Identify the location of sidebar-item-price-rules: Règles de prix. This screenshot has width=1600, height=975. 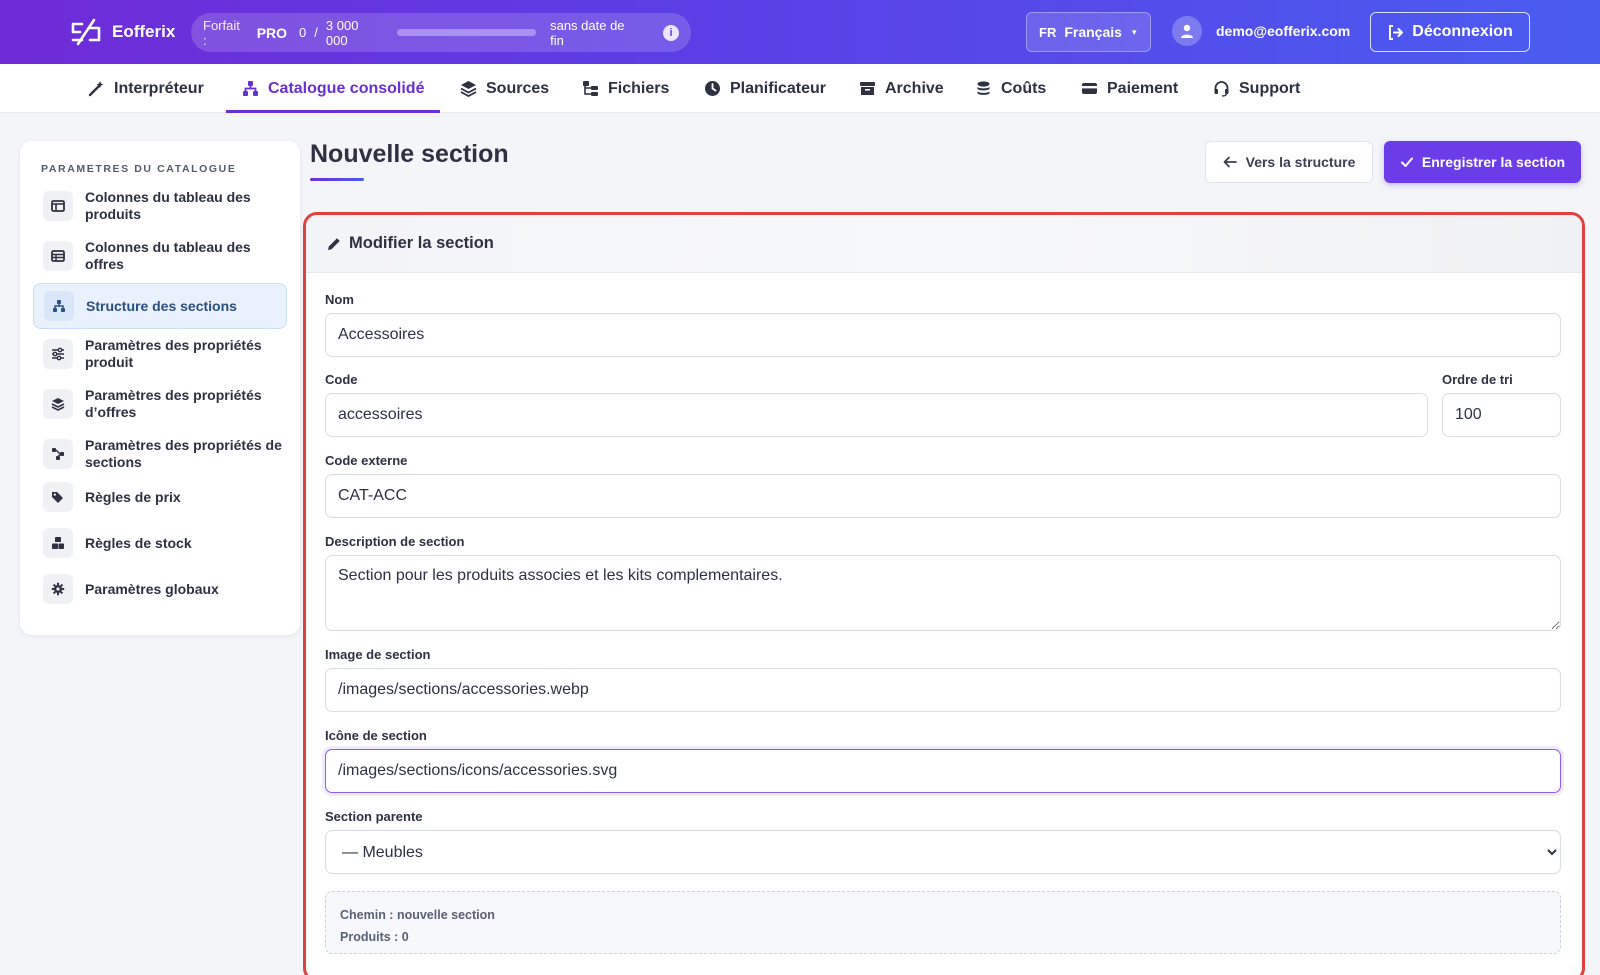
(160, 497).